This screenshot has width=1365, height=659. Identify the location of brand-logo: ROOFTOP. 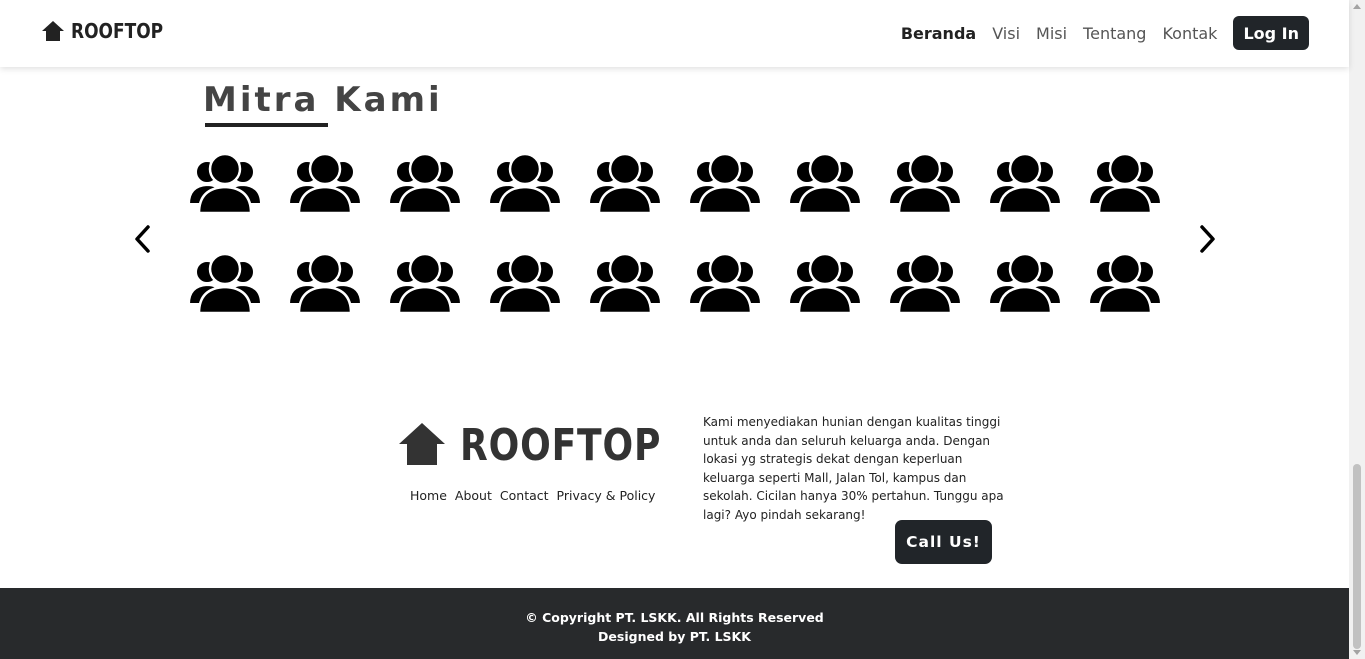
(110, 31).